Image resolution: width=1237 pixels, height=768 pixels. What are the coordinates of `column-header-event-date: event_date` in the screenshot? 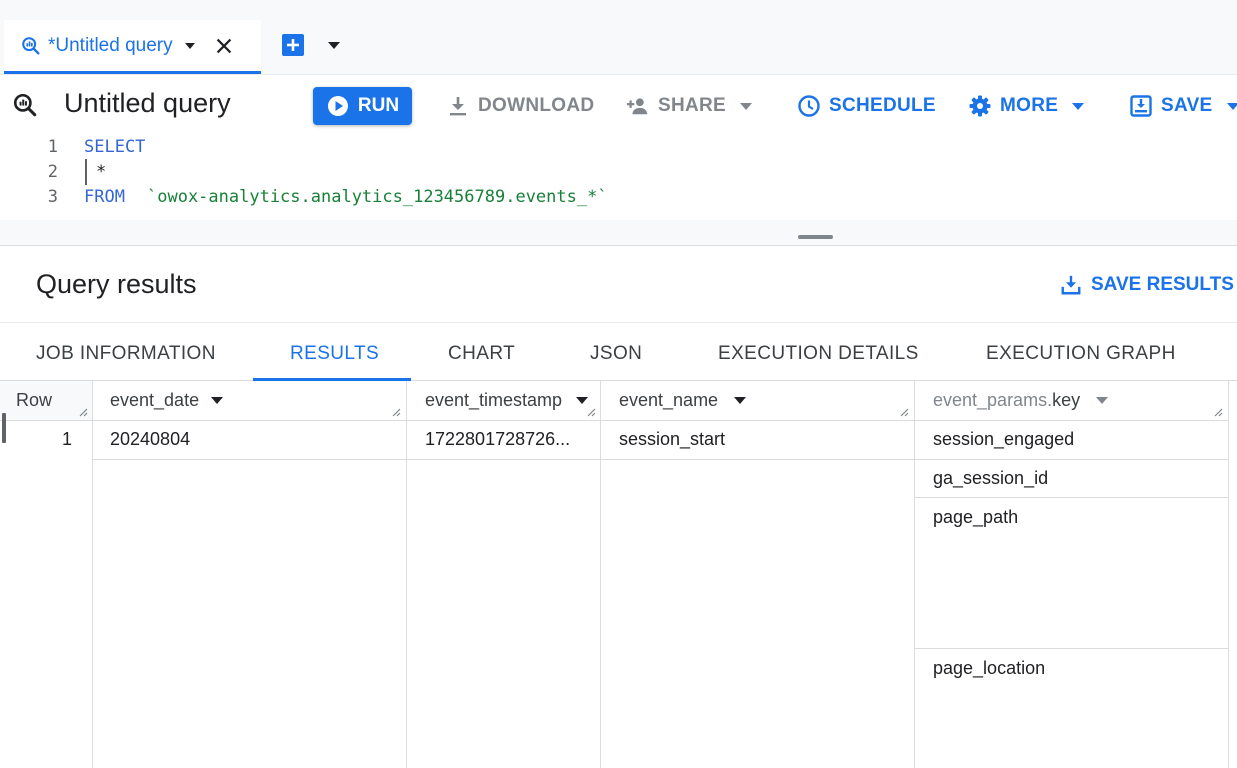 It's located at (249, 401).